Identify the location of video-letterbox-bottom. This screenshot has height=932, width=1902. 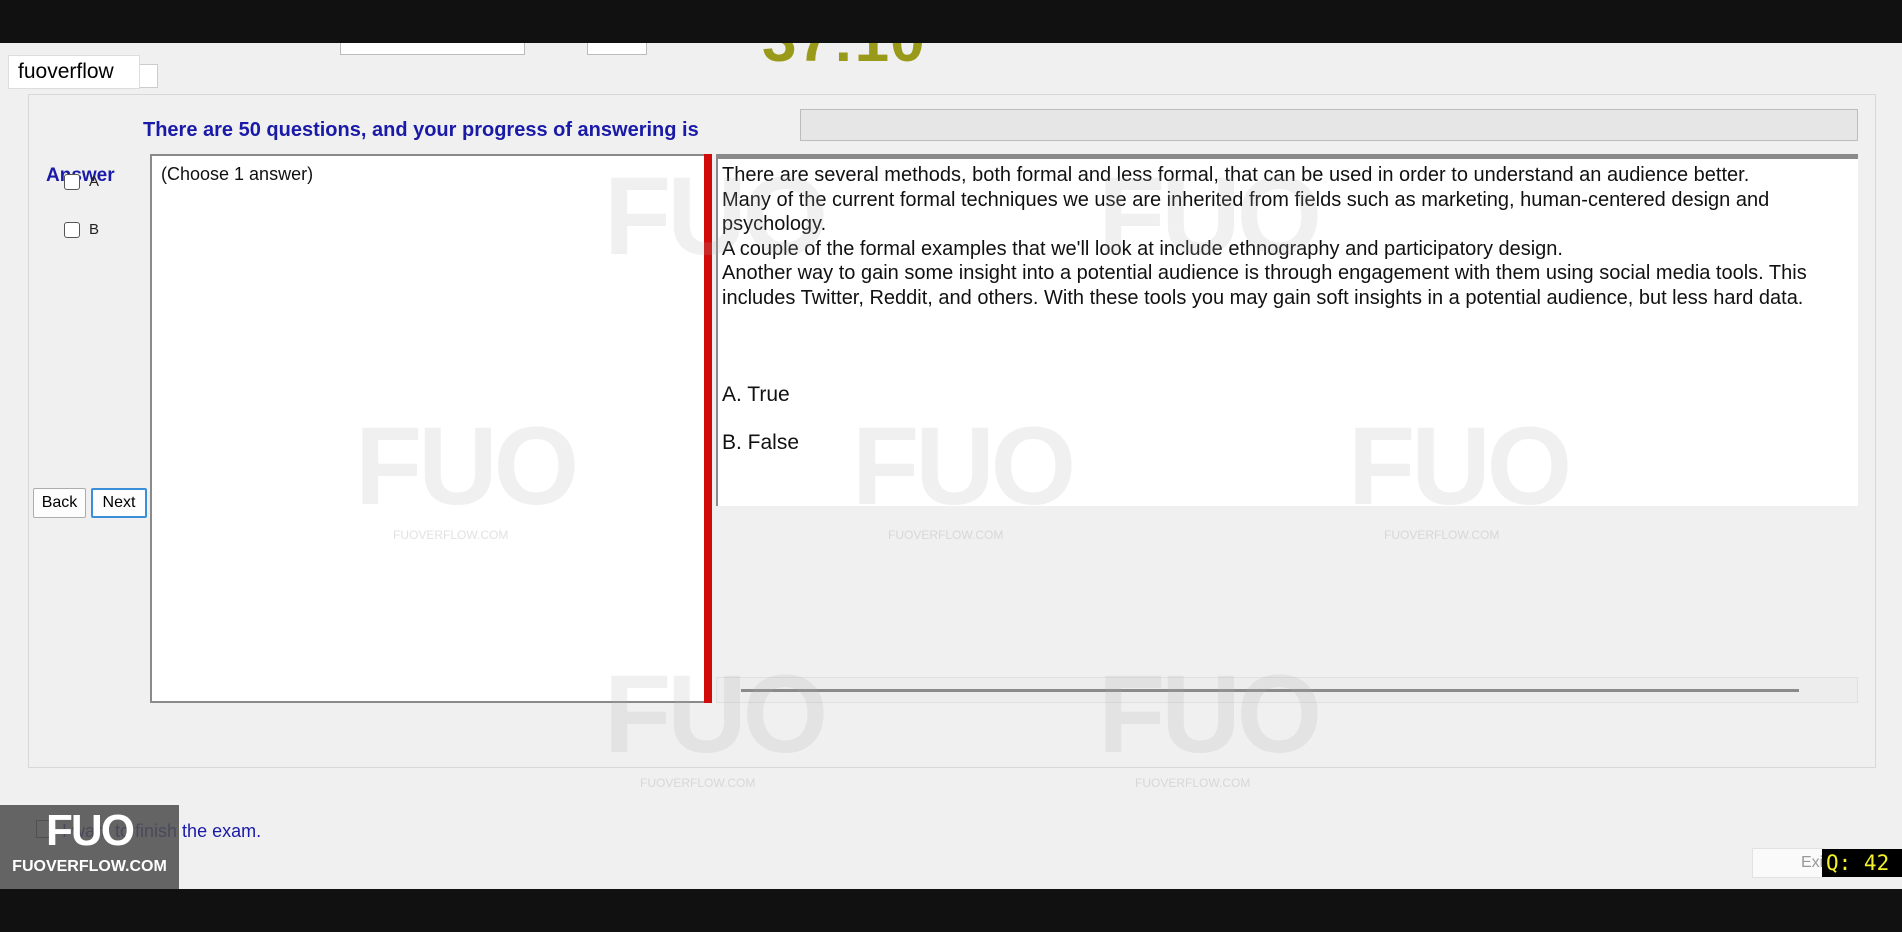
(951, 910).